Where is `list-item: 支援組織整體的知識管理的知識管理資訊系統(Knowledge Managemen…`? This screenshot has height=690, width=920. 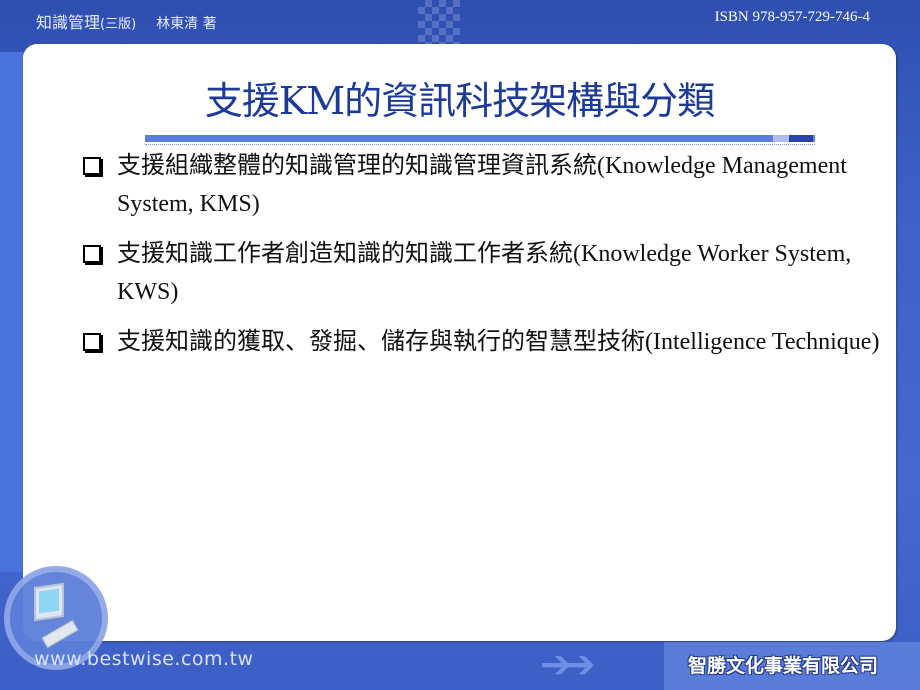
list-item: 支援組織整體的知識管理的知識管理資訊系統(Knowledge Managemen… is located at coordinates (483, 185).